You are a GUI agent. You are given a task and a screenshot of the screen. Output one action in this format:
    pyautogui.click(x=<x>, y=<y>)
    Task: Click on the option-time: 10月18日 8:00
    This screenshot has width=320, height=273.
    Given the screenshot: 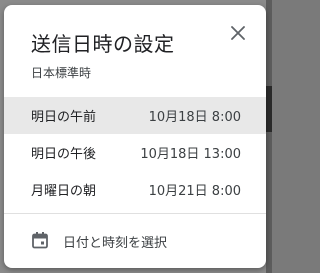 What is the action you would take?
    pyautogui.click(x=194, y=117)
    